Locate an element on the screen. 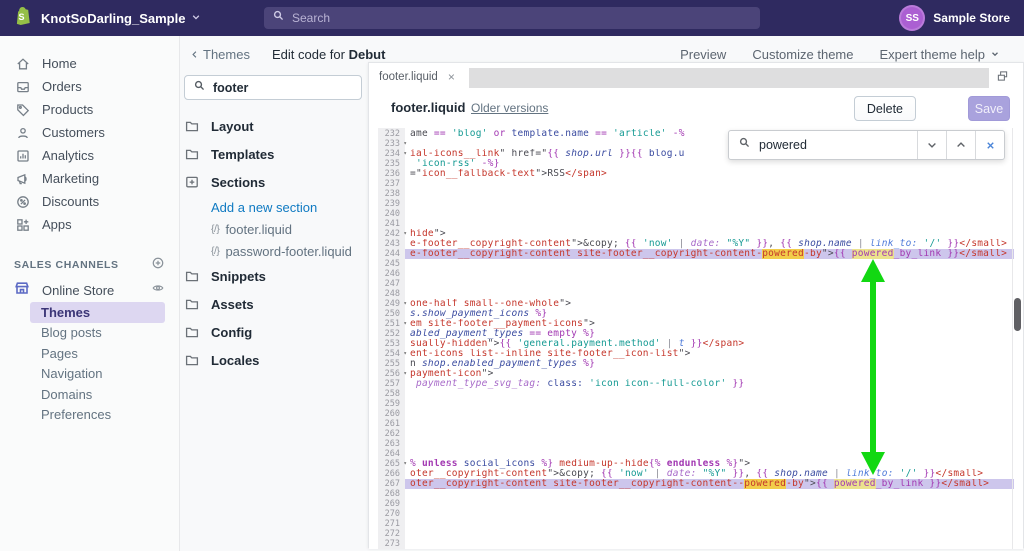  find-in-file-box is located at coordinates (866, 145).